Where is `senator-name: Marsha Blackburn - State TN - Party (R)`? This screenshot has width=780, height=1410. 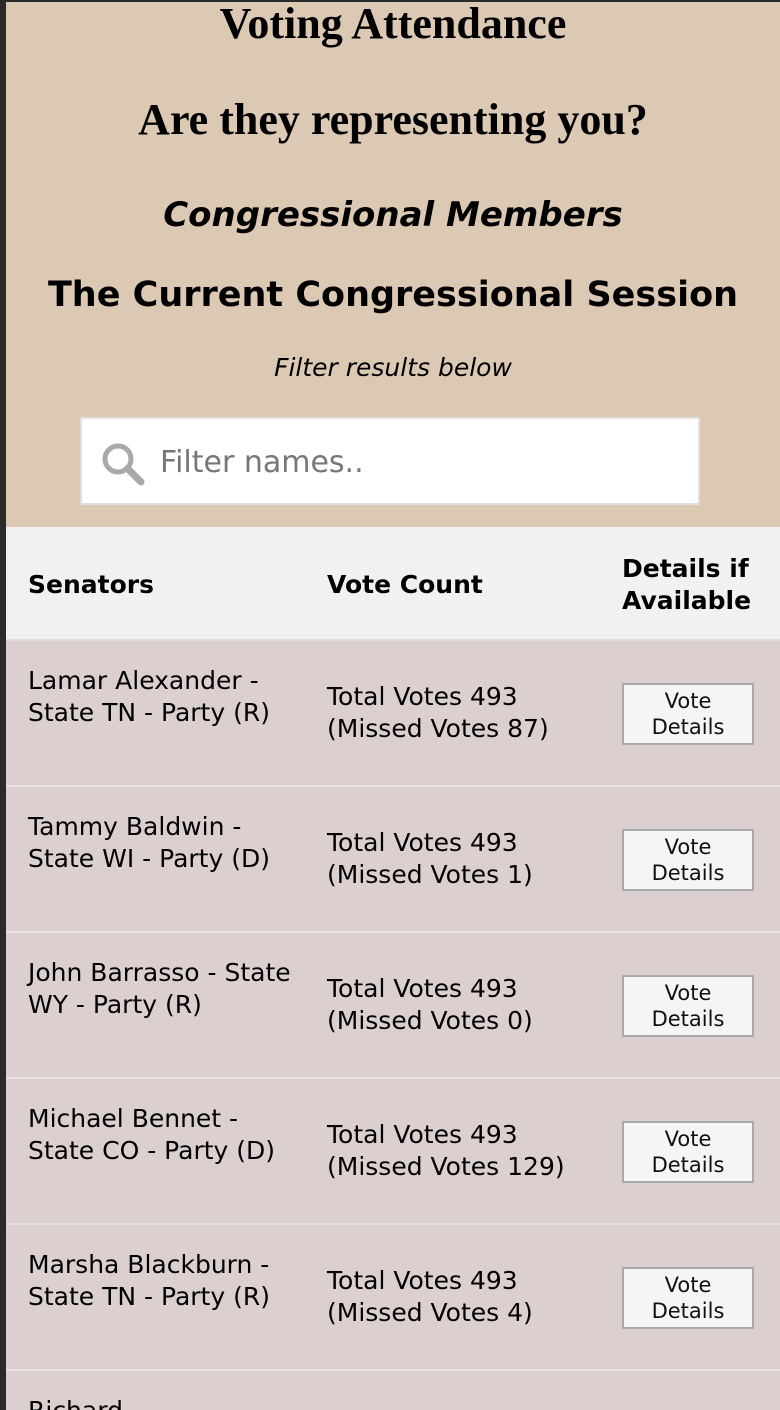
senator-name: Marsha Blackburn - State TN - Party (R) is located at coordinates (149, 1280).